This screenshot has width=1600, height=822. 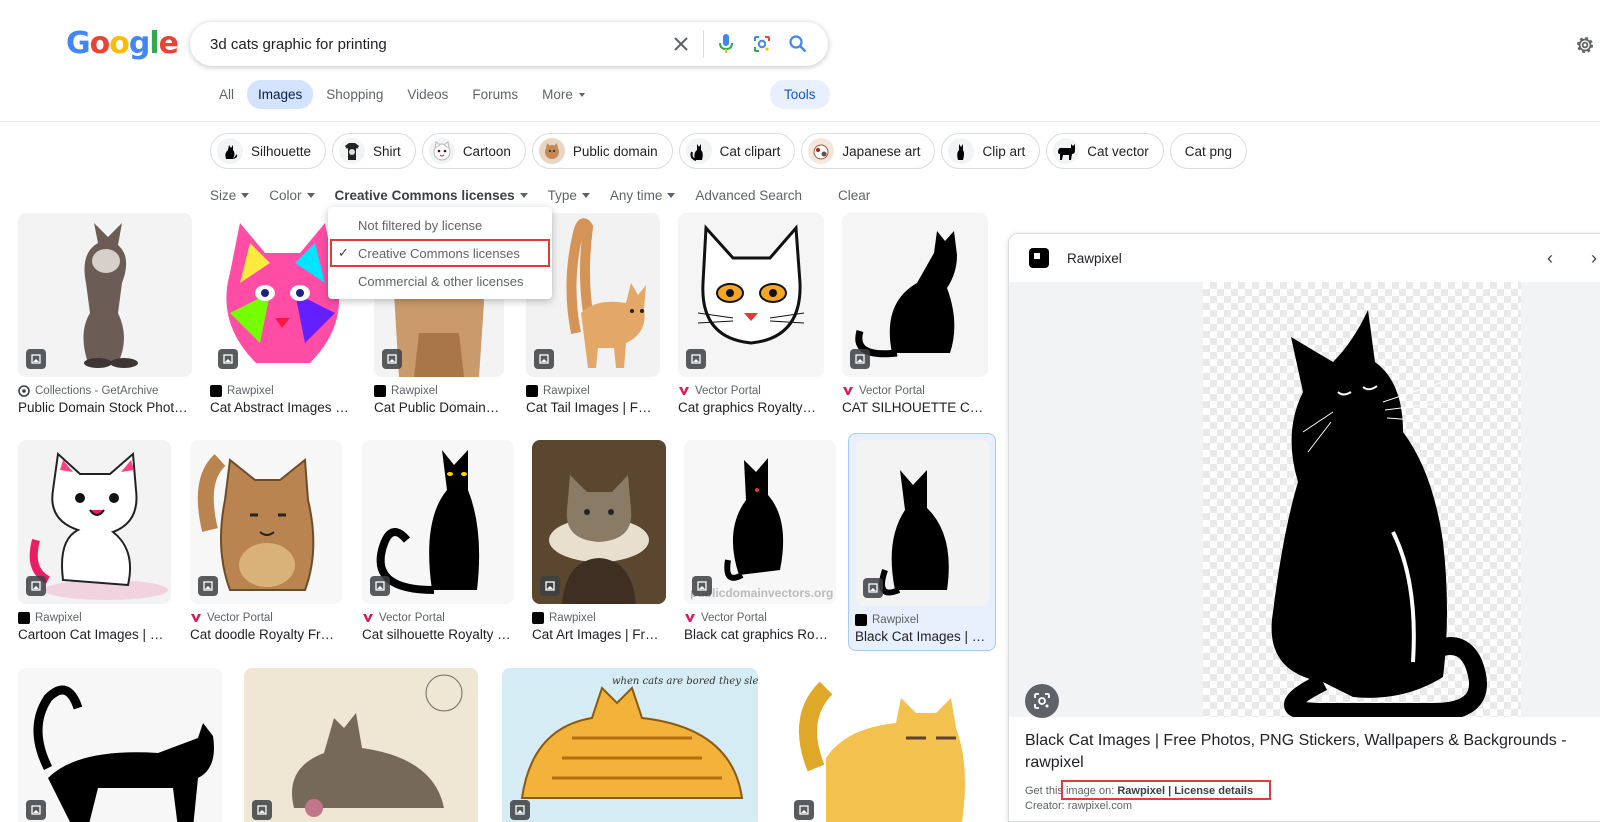 What do you see at coordinates (285, 195) in the screenshot?
I see `filter-color-label: Color` at bounding box center [285, 195].